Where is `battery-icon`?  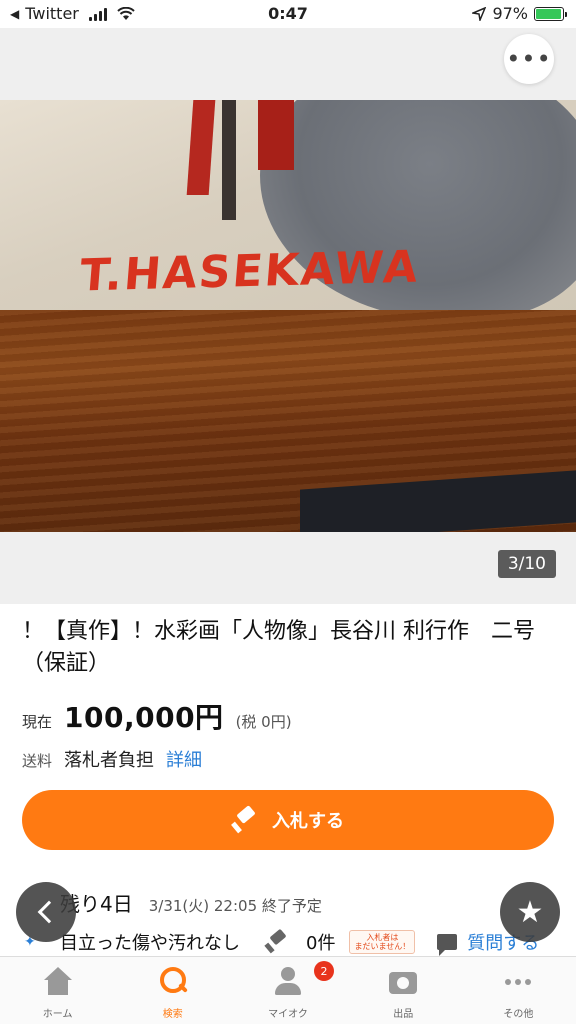
battery-icon is located at coordinates (550, 13).